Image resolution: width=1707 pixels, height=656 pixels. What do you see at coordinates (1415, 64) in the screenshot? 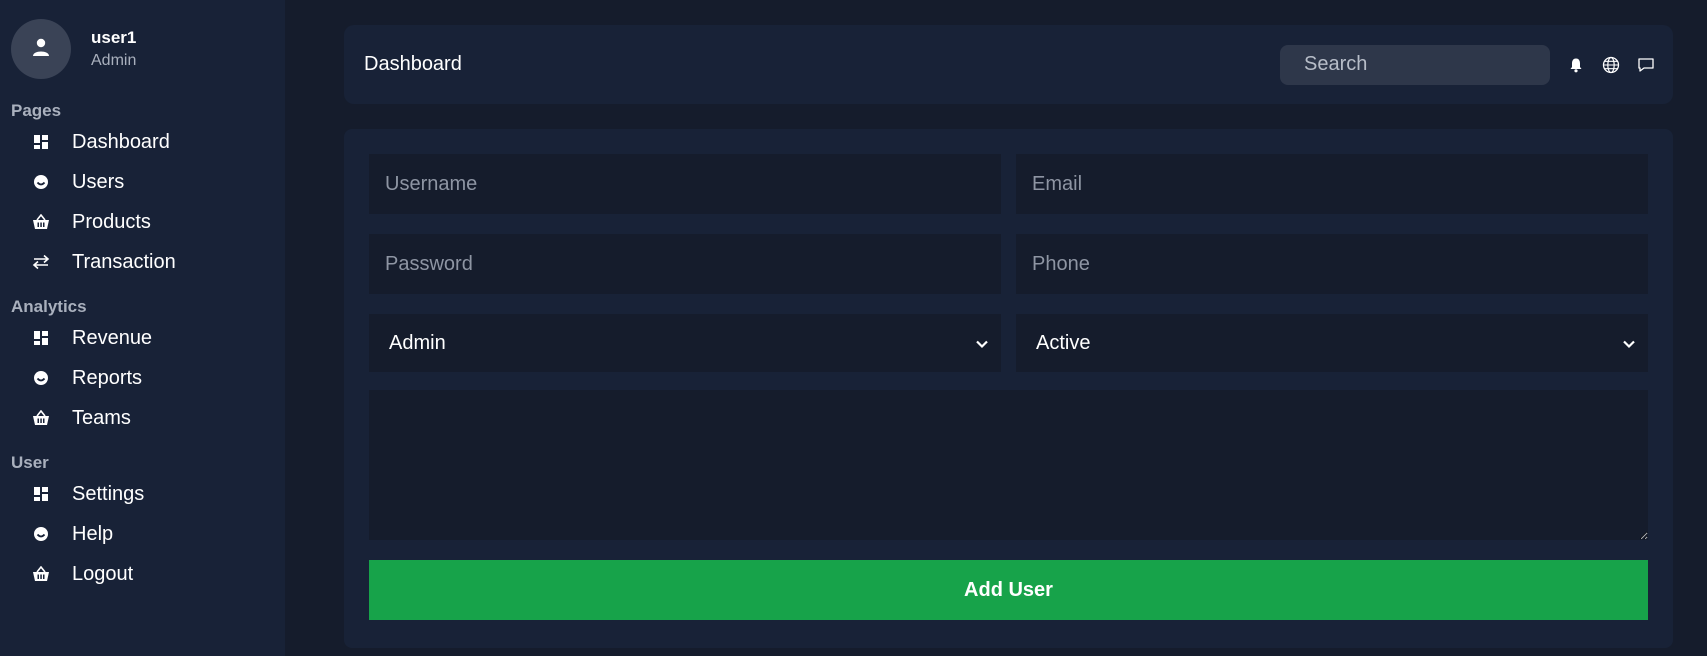
I see `search-input` at bounding box center [1415, 64].